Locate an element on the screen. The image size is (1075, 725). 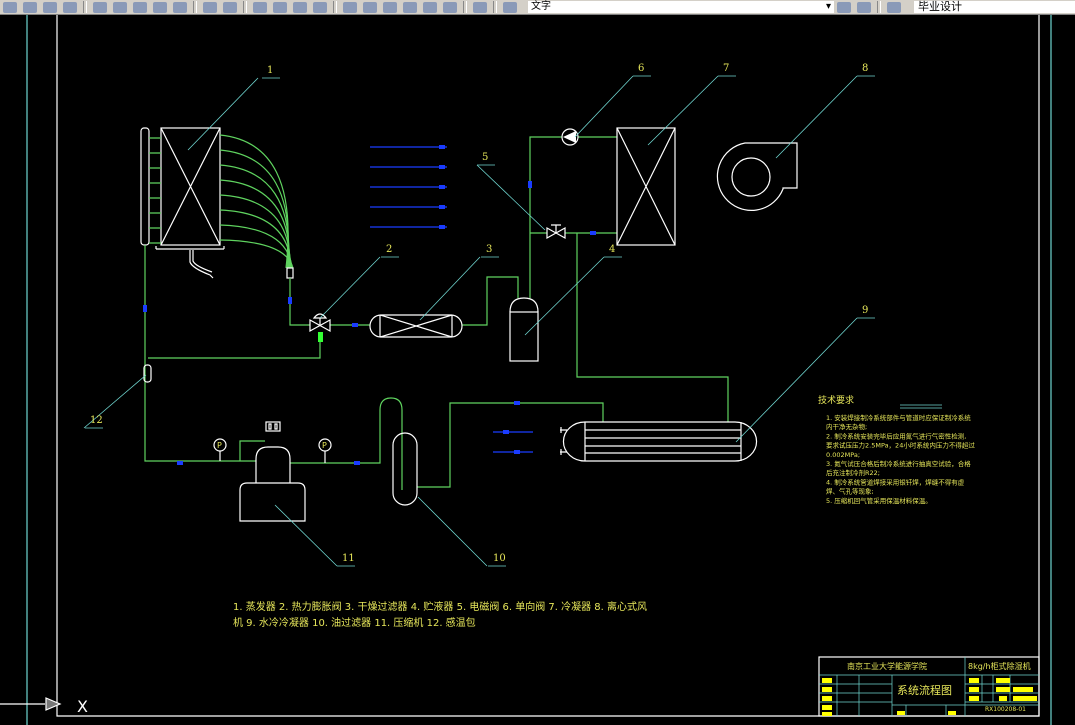
open-icon is located at coordinates (10, 7).